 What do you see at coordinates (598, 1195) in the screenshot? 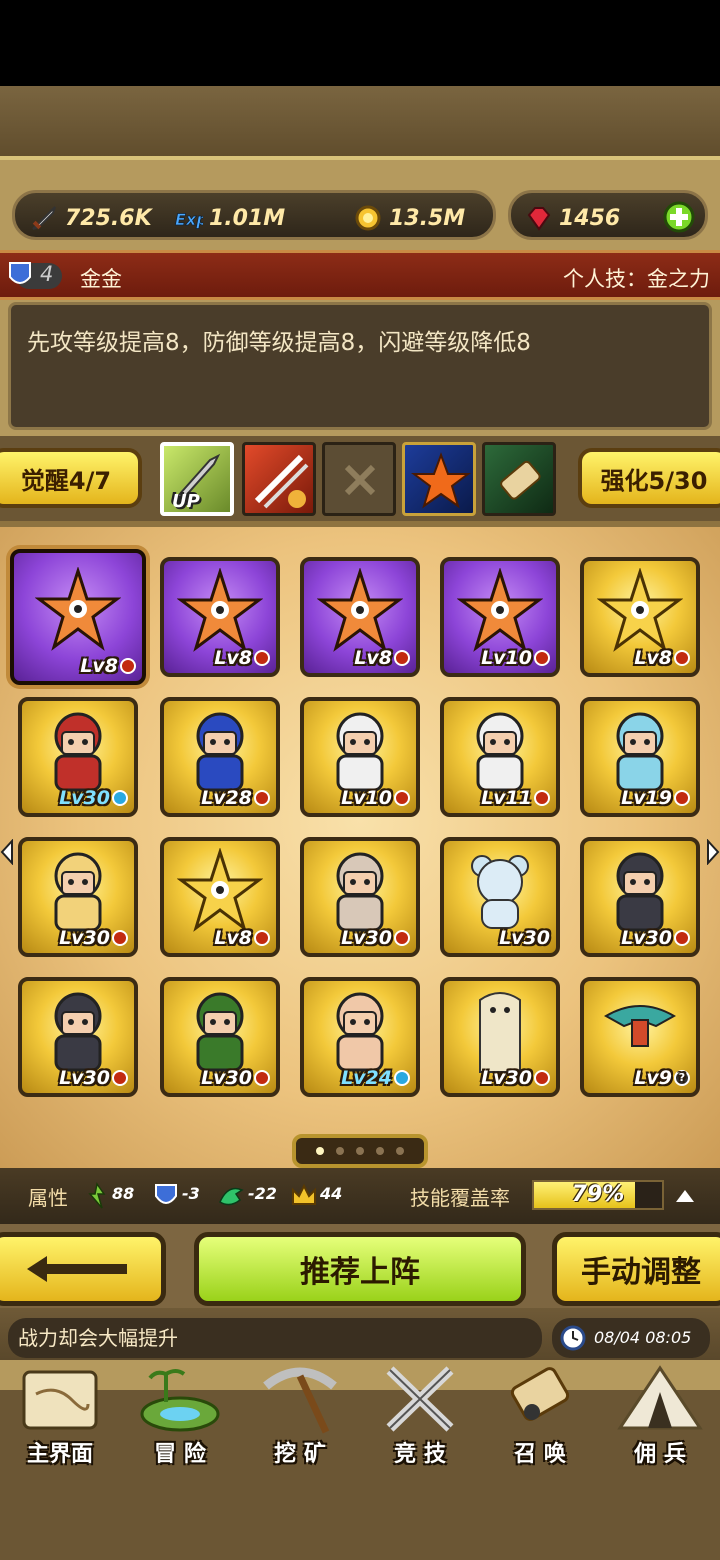
I see `coverage-bar: 79%` at bounding box center [598, 1195].